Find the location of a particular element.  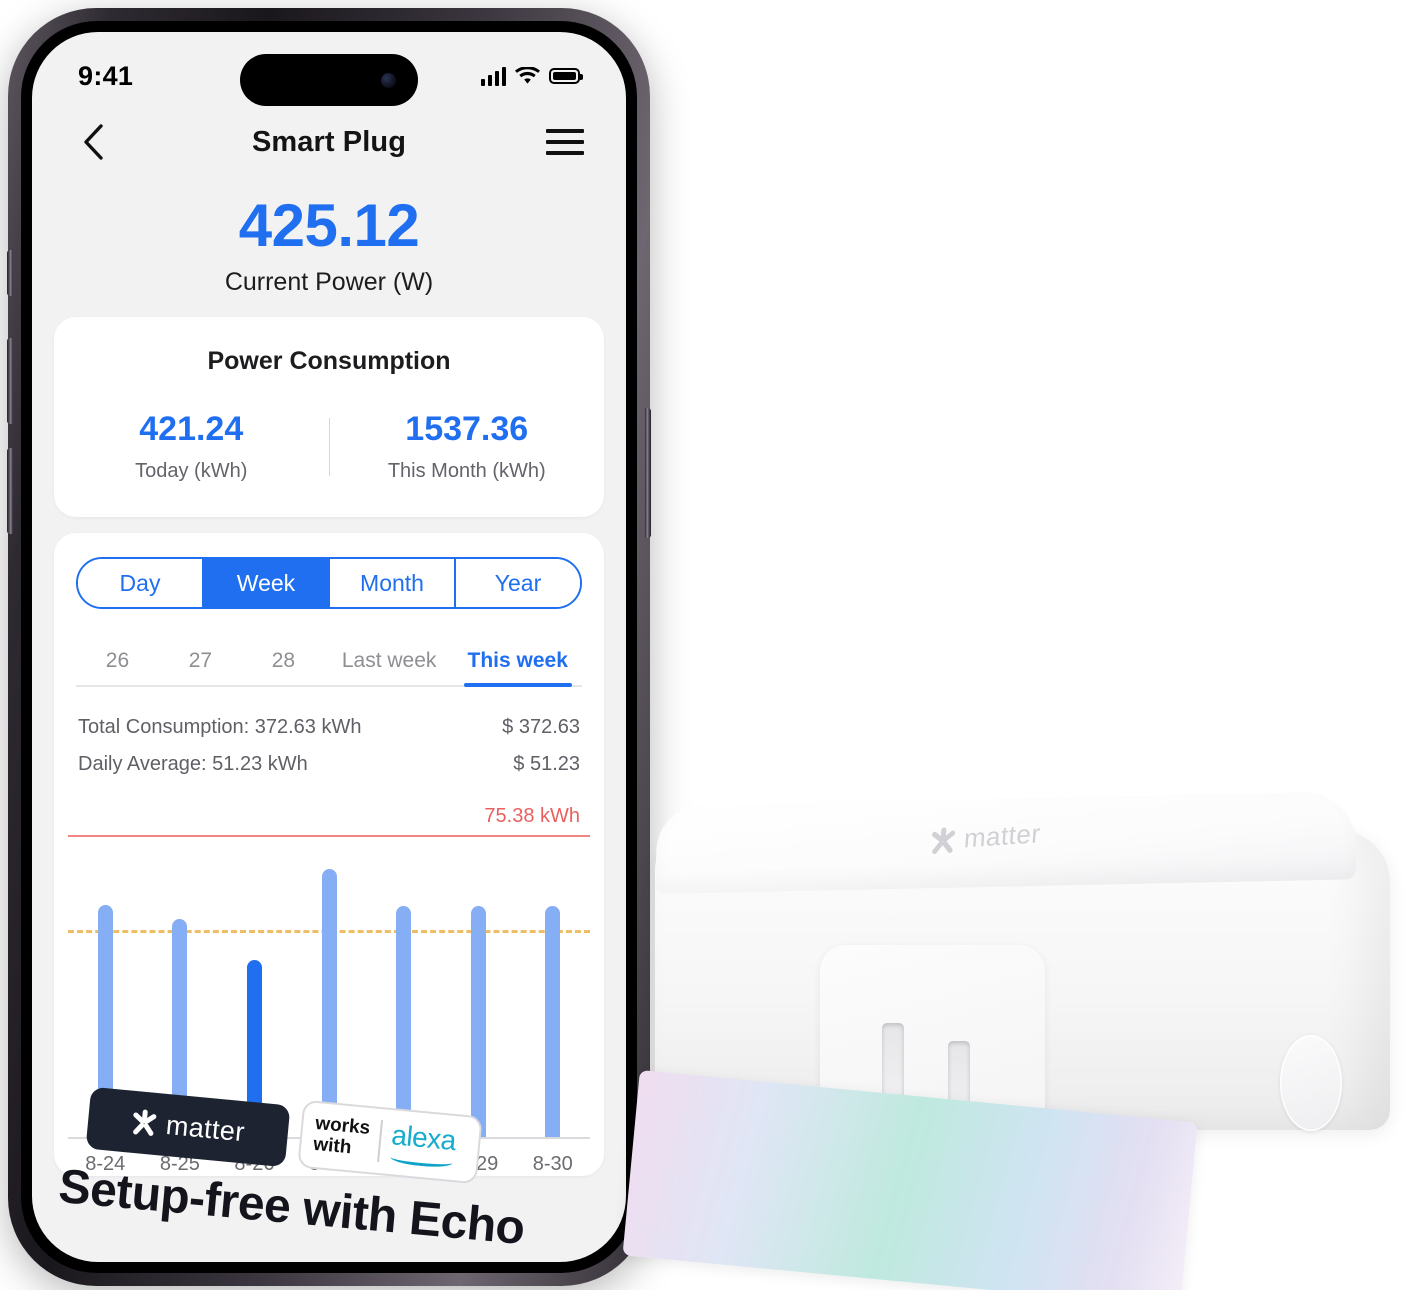

date-tab-last-week: Last week is located at coordinates (389, 667).